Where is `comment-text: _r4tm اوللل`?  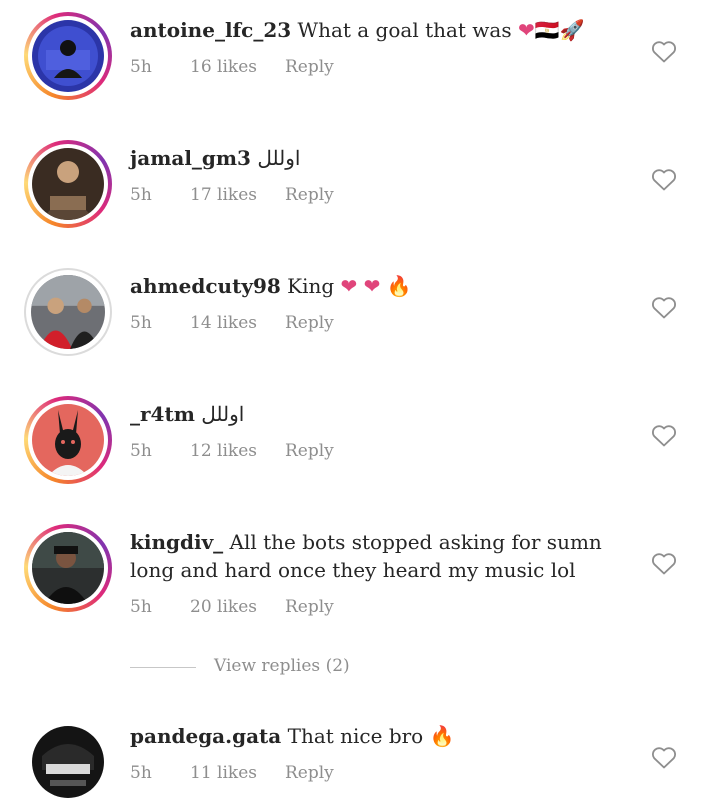
comment-text: _r4tm اوللل is located at coordinates (187, 414).